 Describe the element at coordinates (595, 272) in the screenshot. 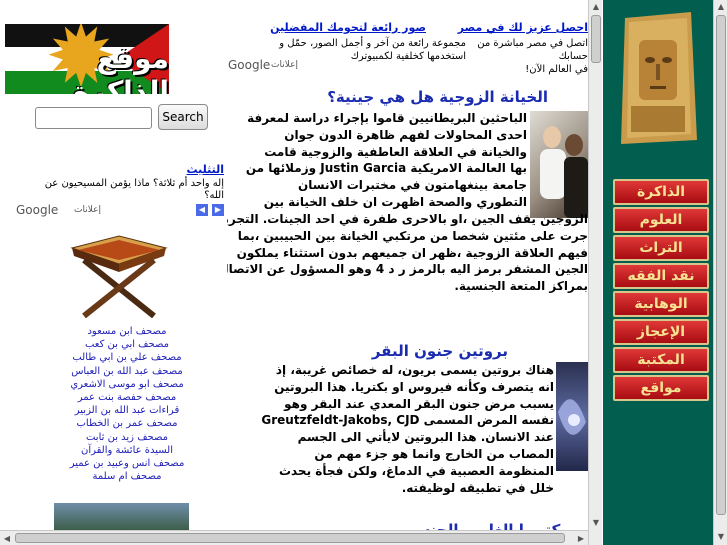

I see `main-vertical-scrollbar: ▲ ▼` at that location.